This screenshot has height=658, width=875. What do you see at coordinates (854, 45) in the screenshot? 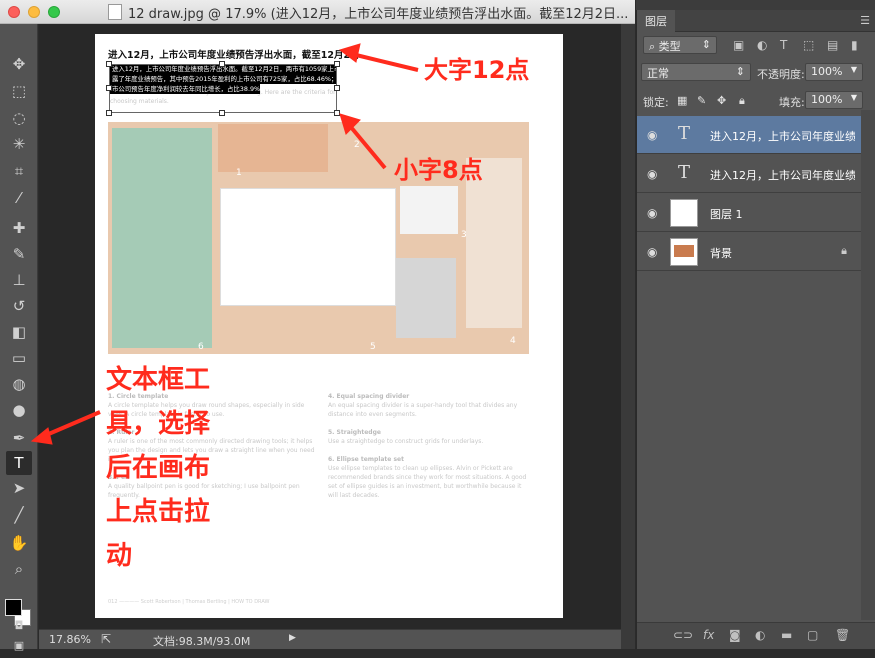
I see `filter-toggle-icon: ▮` at bounding box center [854, 45].